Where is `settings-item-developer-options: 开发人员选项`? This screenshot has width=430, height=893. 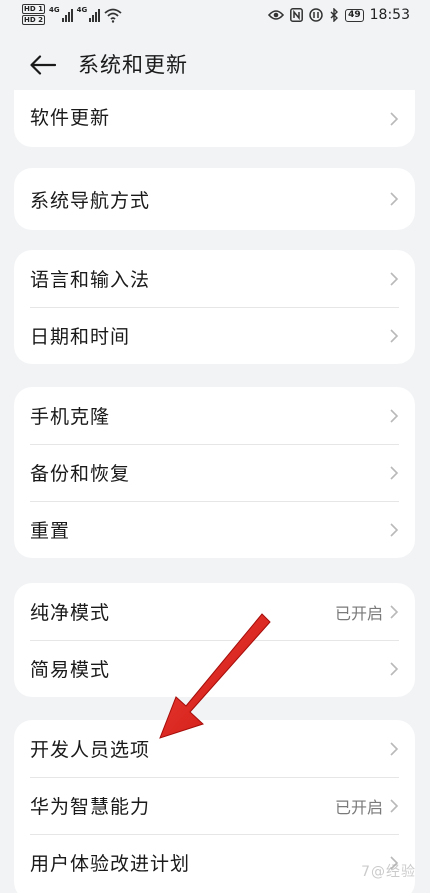 settings-item-developer-options: 开发人员选项 is located at coordinates (214, 748).